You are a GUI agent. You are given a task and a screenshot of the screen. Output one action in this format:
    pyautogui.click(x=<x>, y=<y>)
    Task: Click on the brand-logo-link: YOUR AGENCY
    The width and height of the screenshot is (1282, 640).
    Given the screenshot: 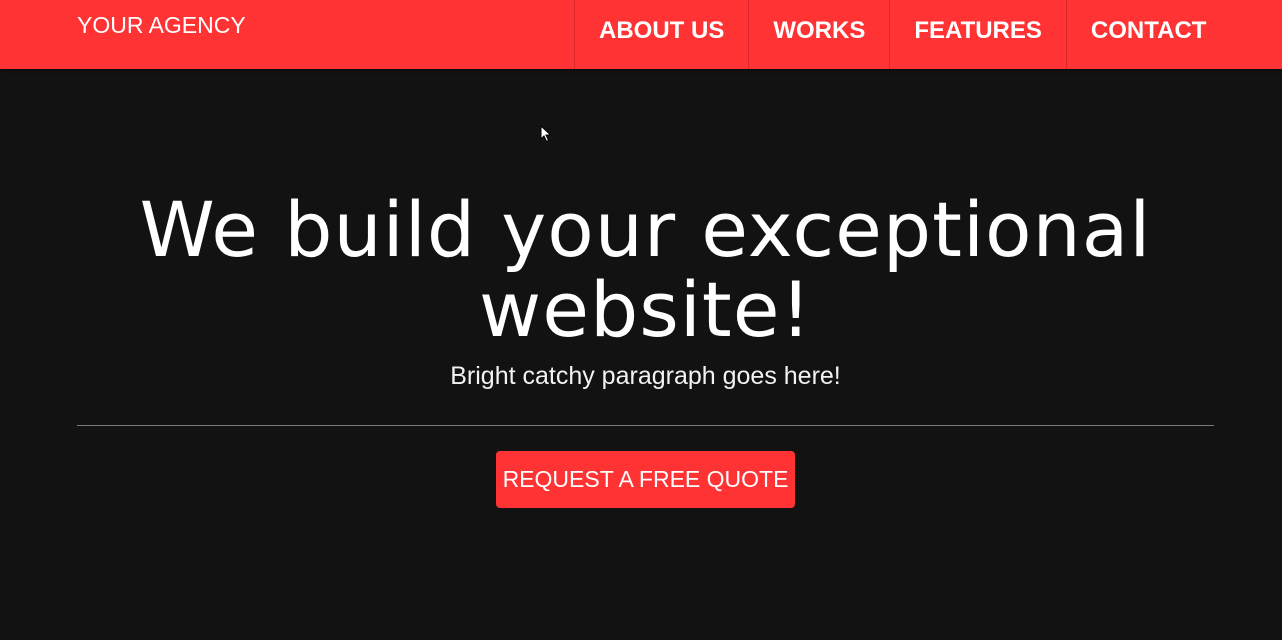 What is the action you would take?
    pyautogui.click(x=161, y=25)
    